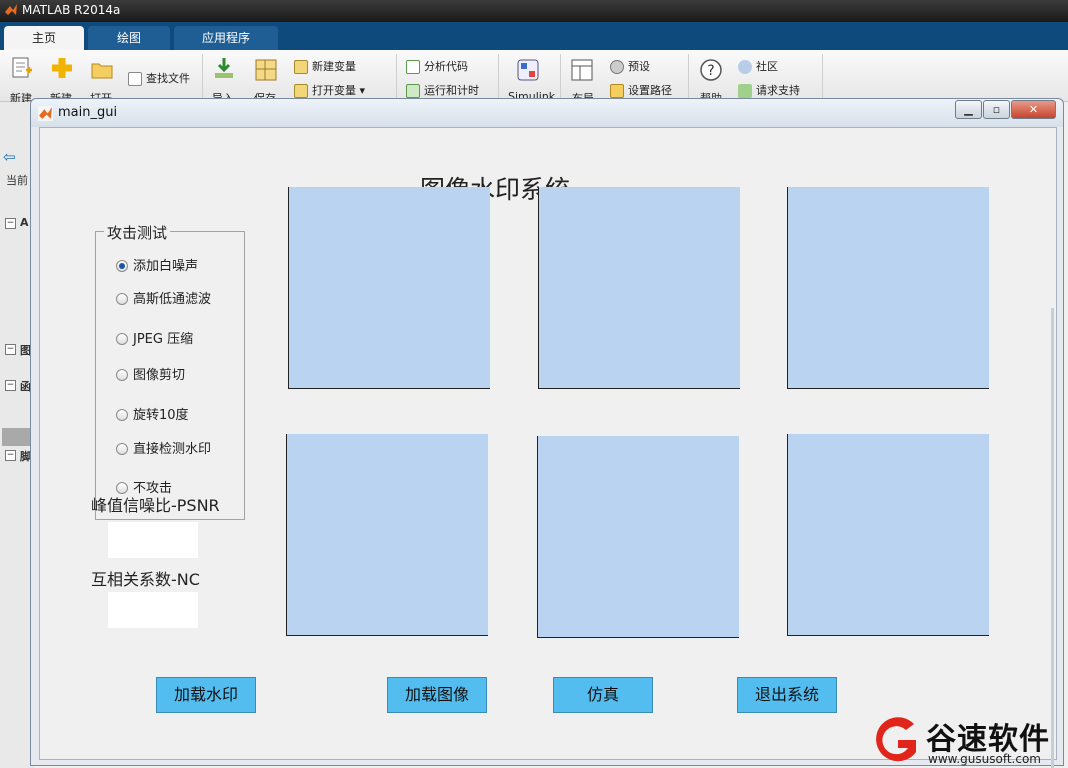 The width and height of the screenshot is (1068, 768). What do you see at coordinates (44, 38) in the screenshot?
I see `tab-home: 主页` at bounding box center [44, 38].